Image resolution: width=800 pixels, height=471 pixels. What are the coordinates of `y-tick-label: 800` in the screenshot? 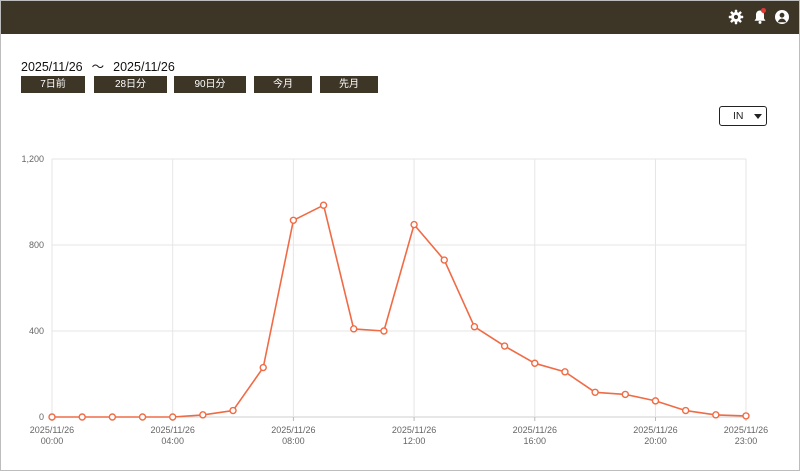 It's located at (36, 245).